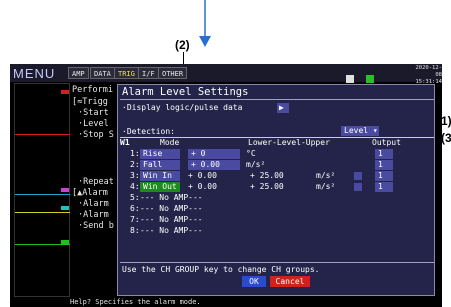 This screenshot has width=451, height=307. What do you see at coordinates (135, 302) in the screenshot?
I see `help-text: Help? Specifies the alarm mode.` at bounding box center [135, 302].